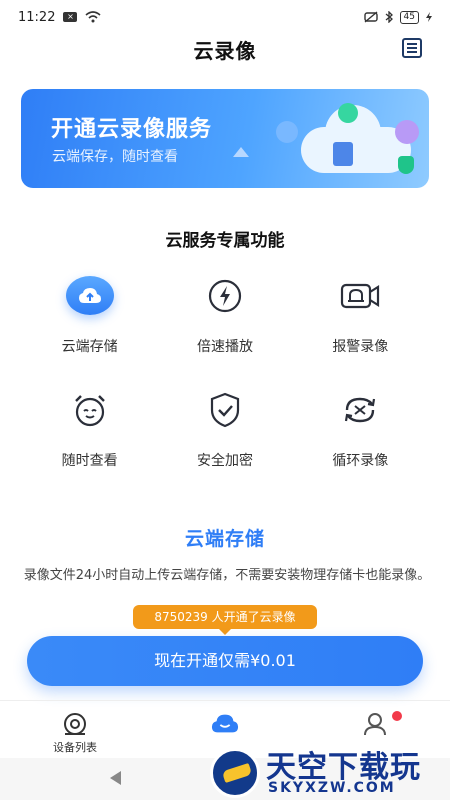 Image resolution: width=450 pixels, height=800 pixels. What do you see at coordinates (89, 461) in the screenshot?
I see `feature-label: 随时查看` at bounding box center [89, 461].